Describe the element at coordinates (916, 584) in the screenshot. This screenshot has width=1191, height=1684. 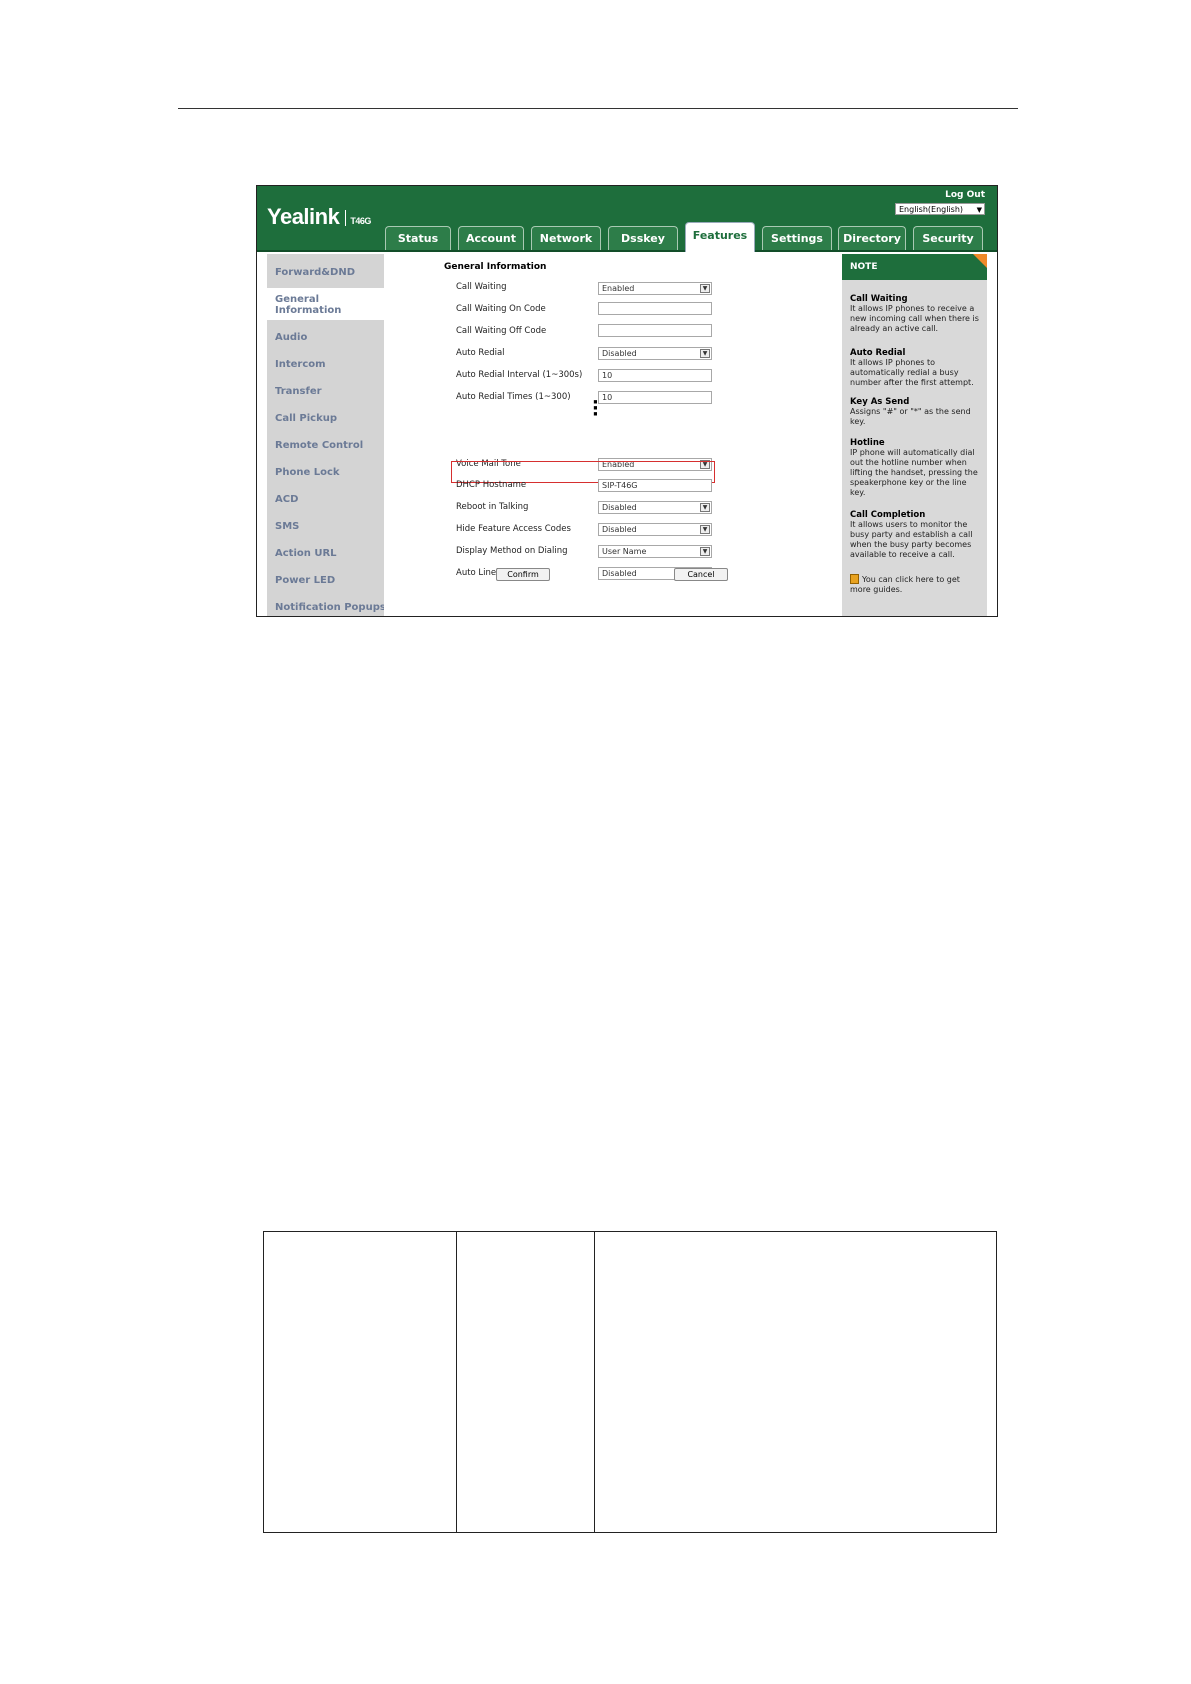
I see `guide-link: You can click here to get more guides.` at that location.